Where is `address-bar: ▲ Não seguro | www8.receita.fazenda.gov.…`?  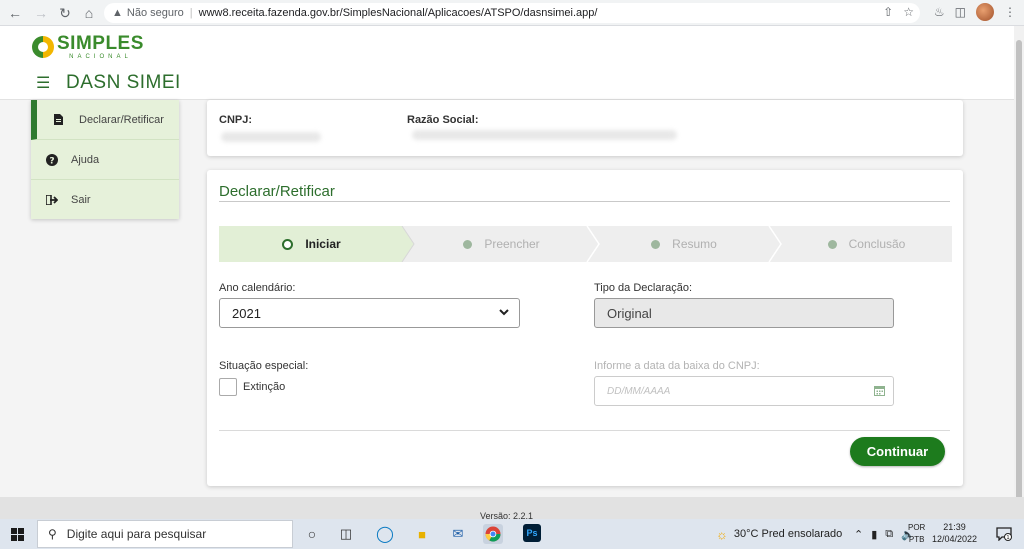 address-bar: ▲ Não seguro | www8.receita.fazenda.gov.… is located at coordinates (512, 13).